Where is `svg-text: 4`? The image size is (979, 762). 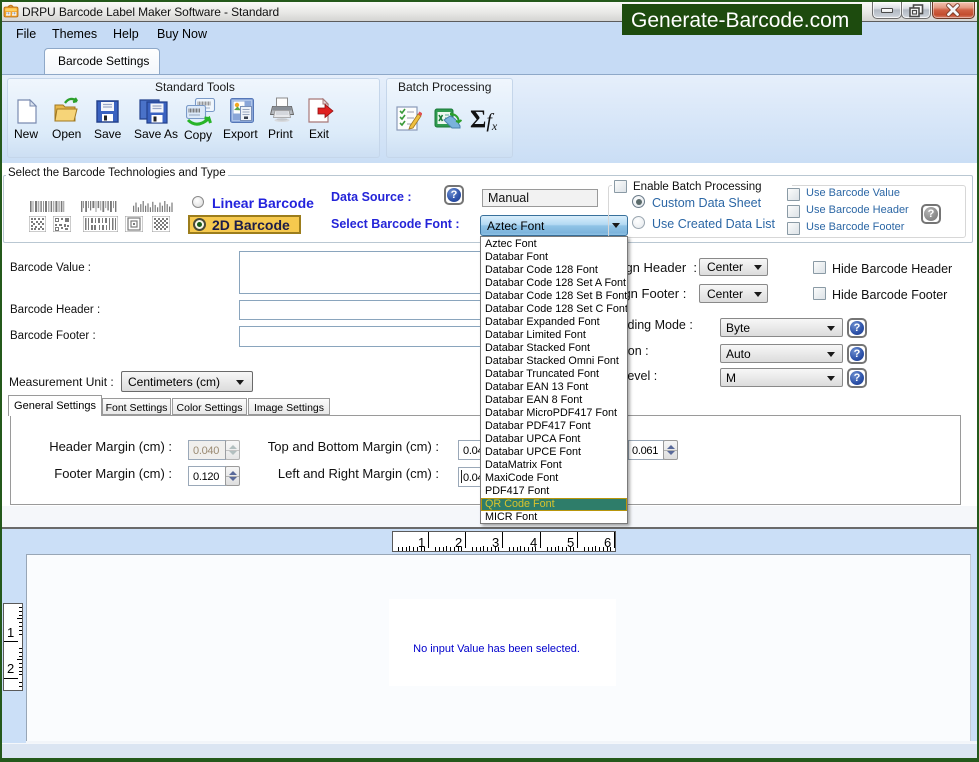 svg-text: 4 is located at coordinates (533, 542).